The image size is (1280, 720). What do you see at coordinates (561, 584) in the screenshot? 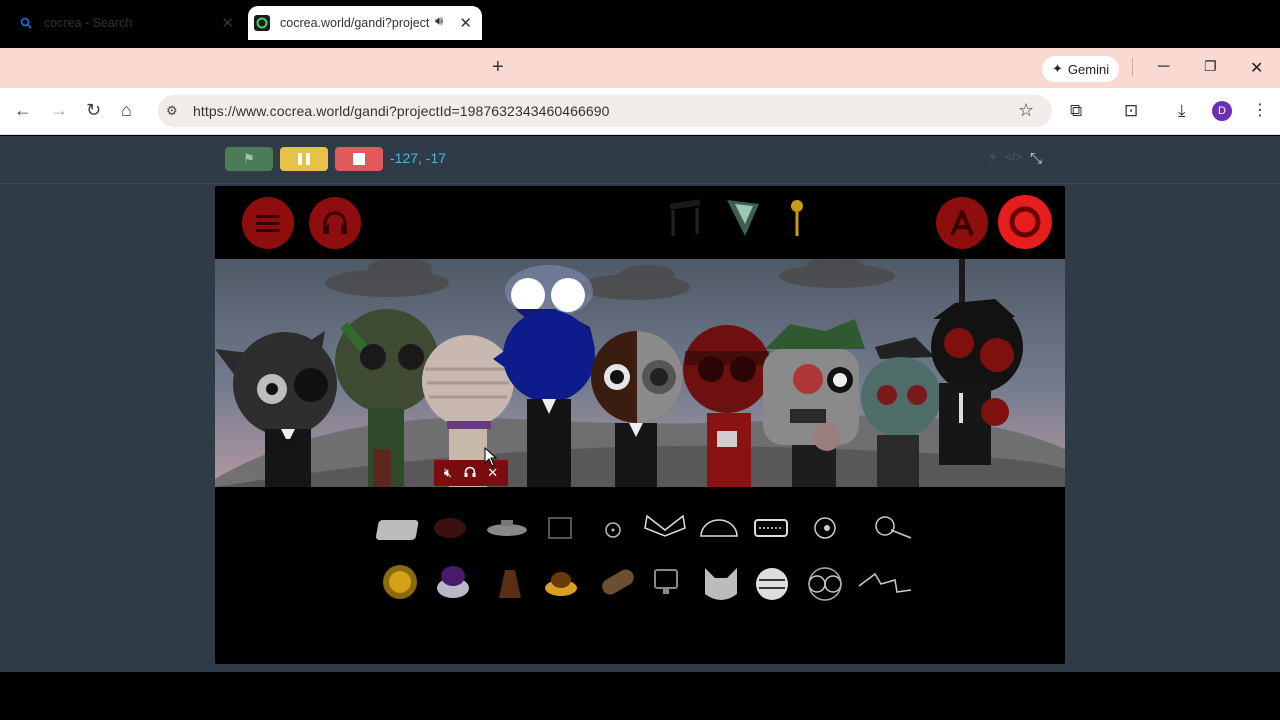
I see `palette-hat-icon` at bounding box center [561, 584].